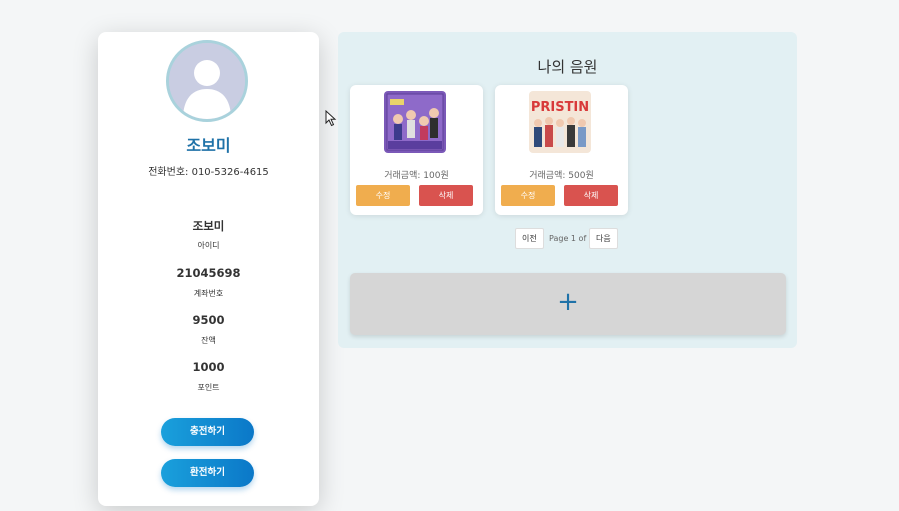  Describe the element at coordinates (168, 172) in the screenshot. I see `phone-label: 전화번호:` at that location.